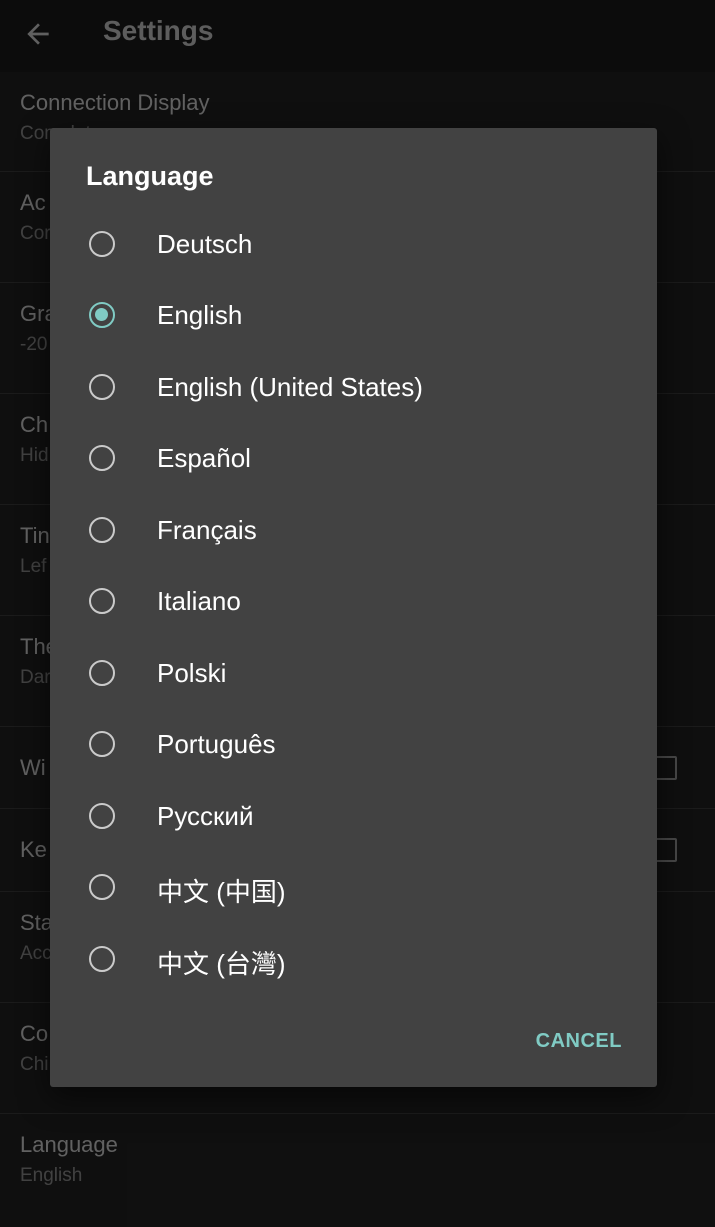 The width and height of the screenshot is (715, 1227). What do you see at coordinates (353, 961) in the screenshot?
I see `language-option: 中文 (台灣)` at bounding box center [353, 961].